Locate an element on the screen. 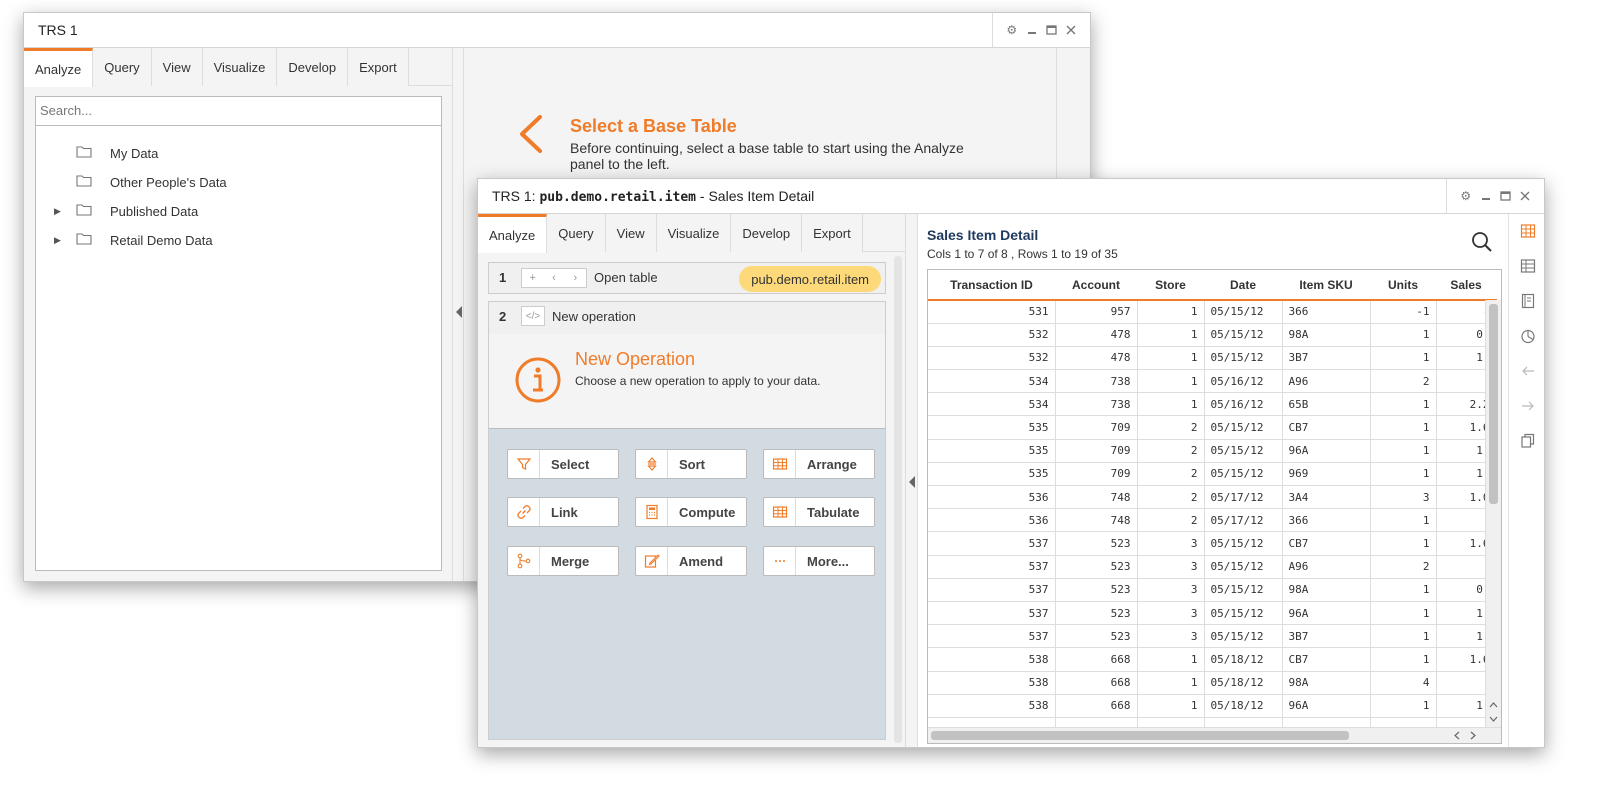 This screenshot has width=1618, height=808. table-row: 535 709 2 05/15/12 969 1 1. is located at coordinates (1212, 474).